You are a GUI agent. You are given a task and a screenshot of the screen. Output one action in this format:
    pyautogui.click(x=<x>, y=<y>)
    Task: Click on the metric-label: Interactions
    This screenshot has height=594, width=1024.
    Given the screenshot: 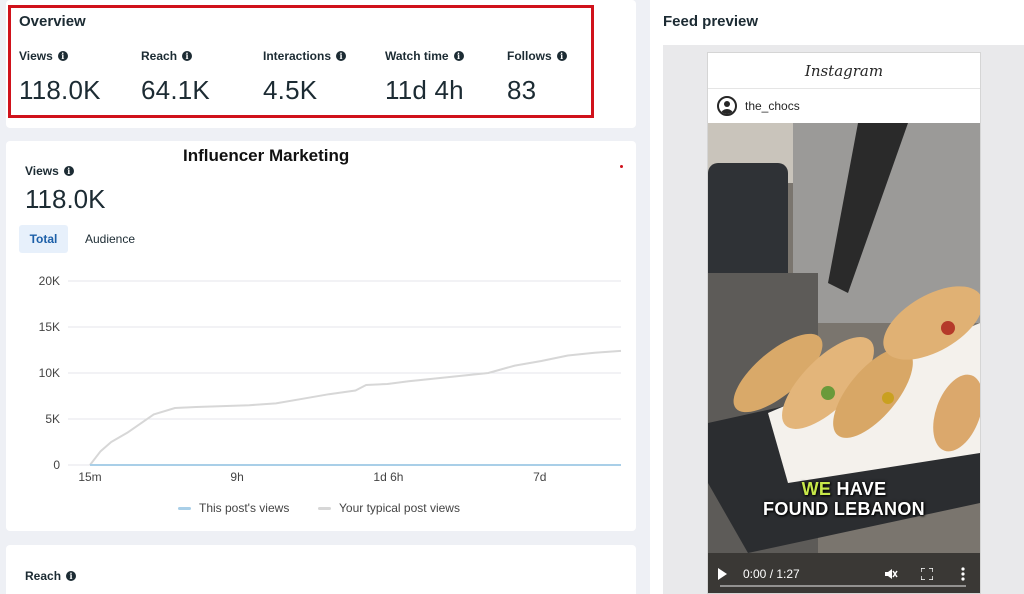 What is the action you would take?
    pyautogui.click(x=297, y=56)
    